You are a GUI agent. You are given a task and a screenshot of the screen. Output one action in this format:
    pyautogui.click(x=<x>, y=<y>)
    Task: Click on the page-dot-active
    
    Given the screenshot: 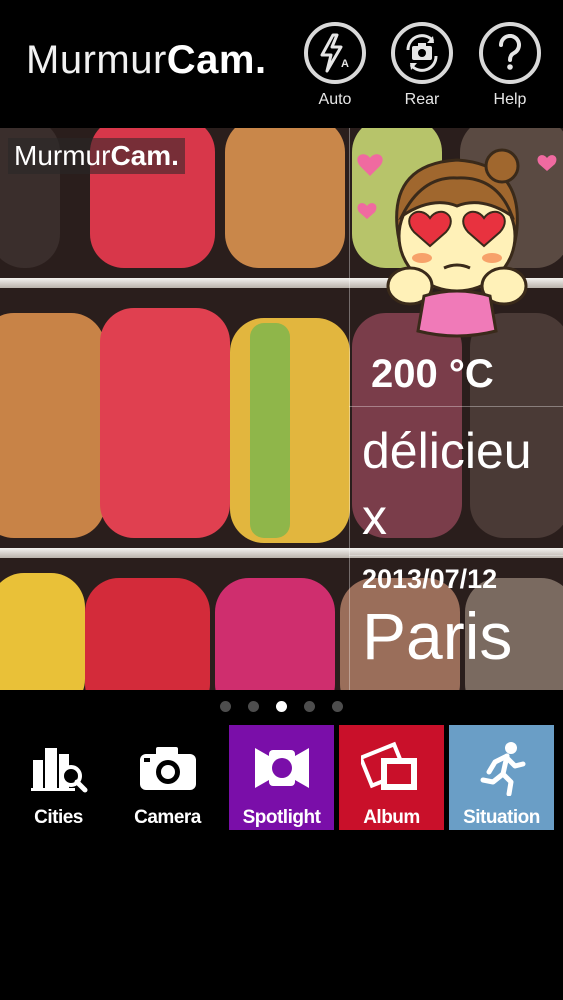 What is the action you would take?
    pyautogui.click(x=281, y=706)
    